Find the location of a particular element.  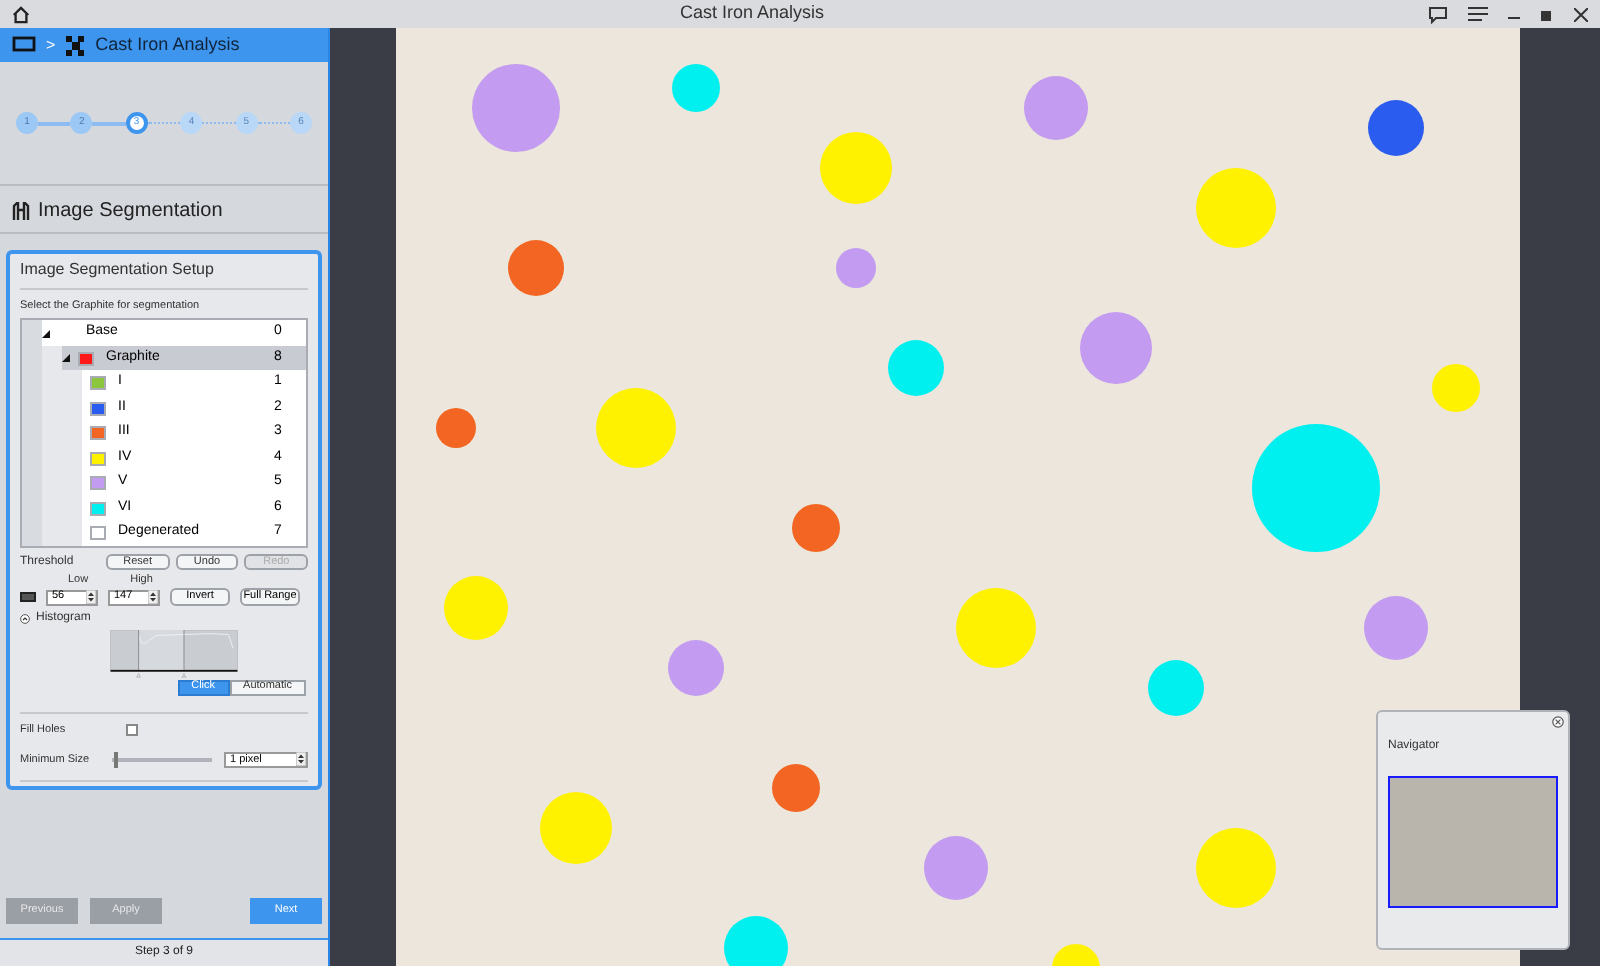

section-title: Image Segmentation is located at coordinates (130, 212).